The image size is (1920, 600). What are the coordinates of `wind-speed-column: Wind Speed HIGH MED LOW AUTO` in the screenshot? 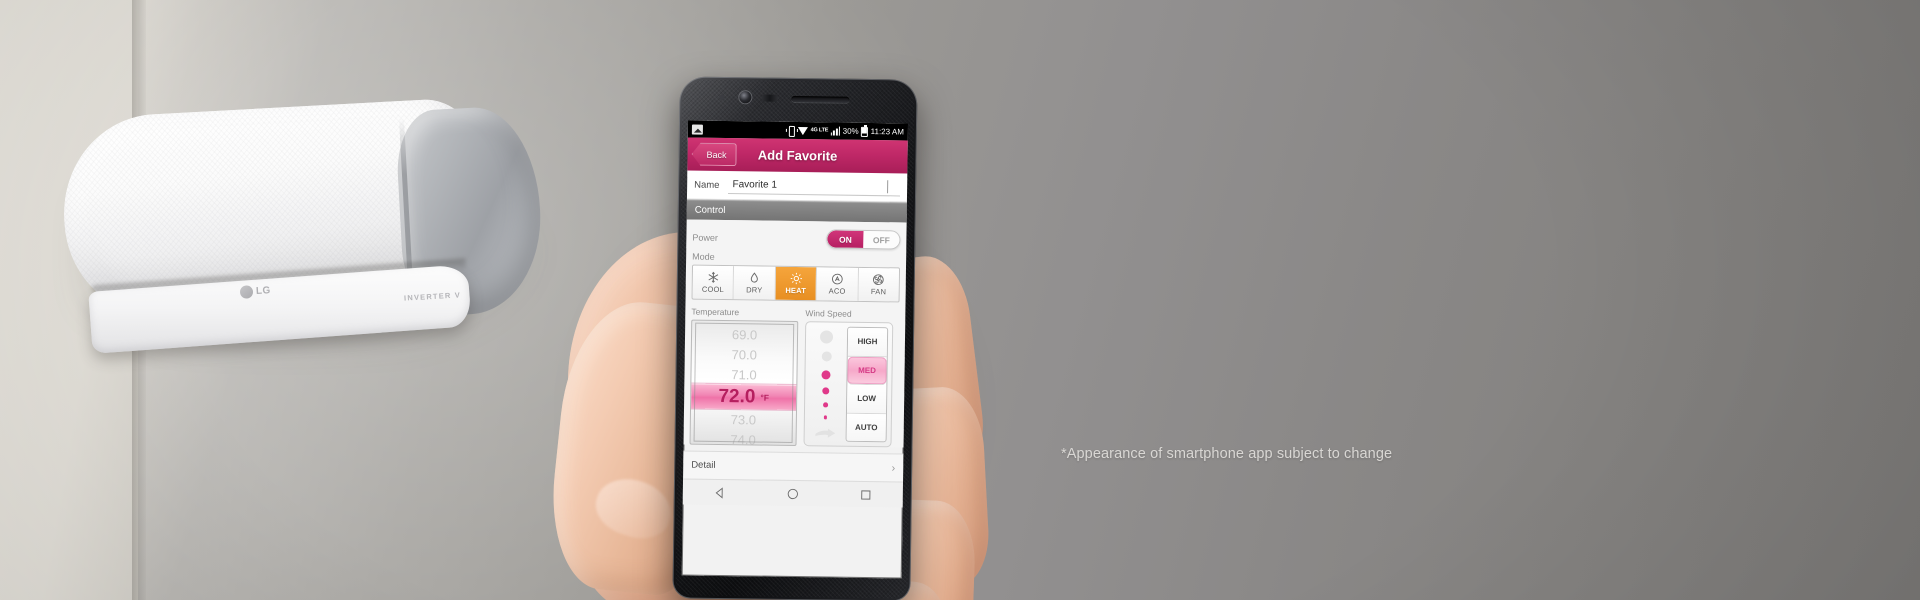 It's located at (848, 378).